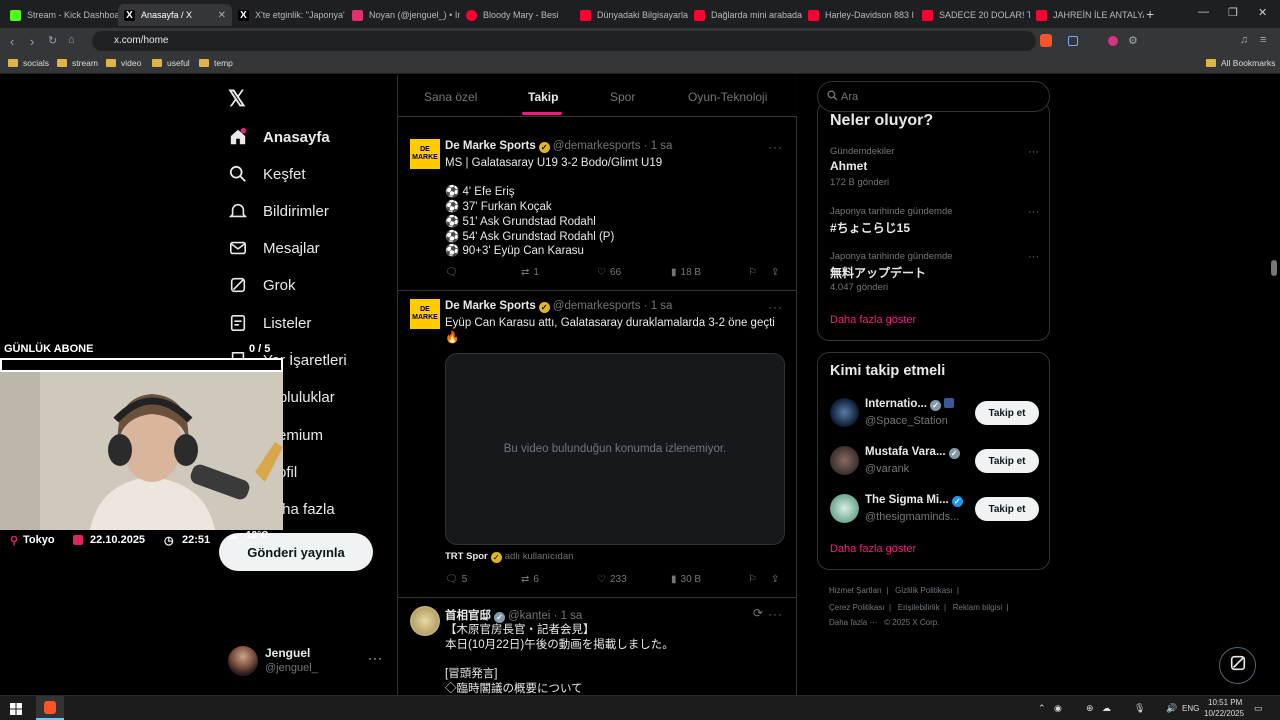 Image resolution: width=1280 pixels, height=720 pixels. I want to click on page-scrollbar-thumb, so click(1274, 268).